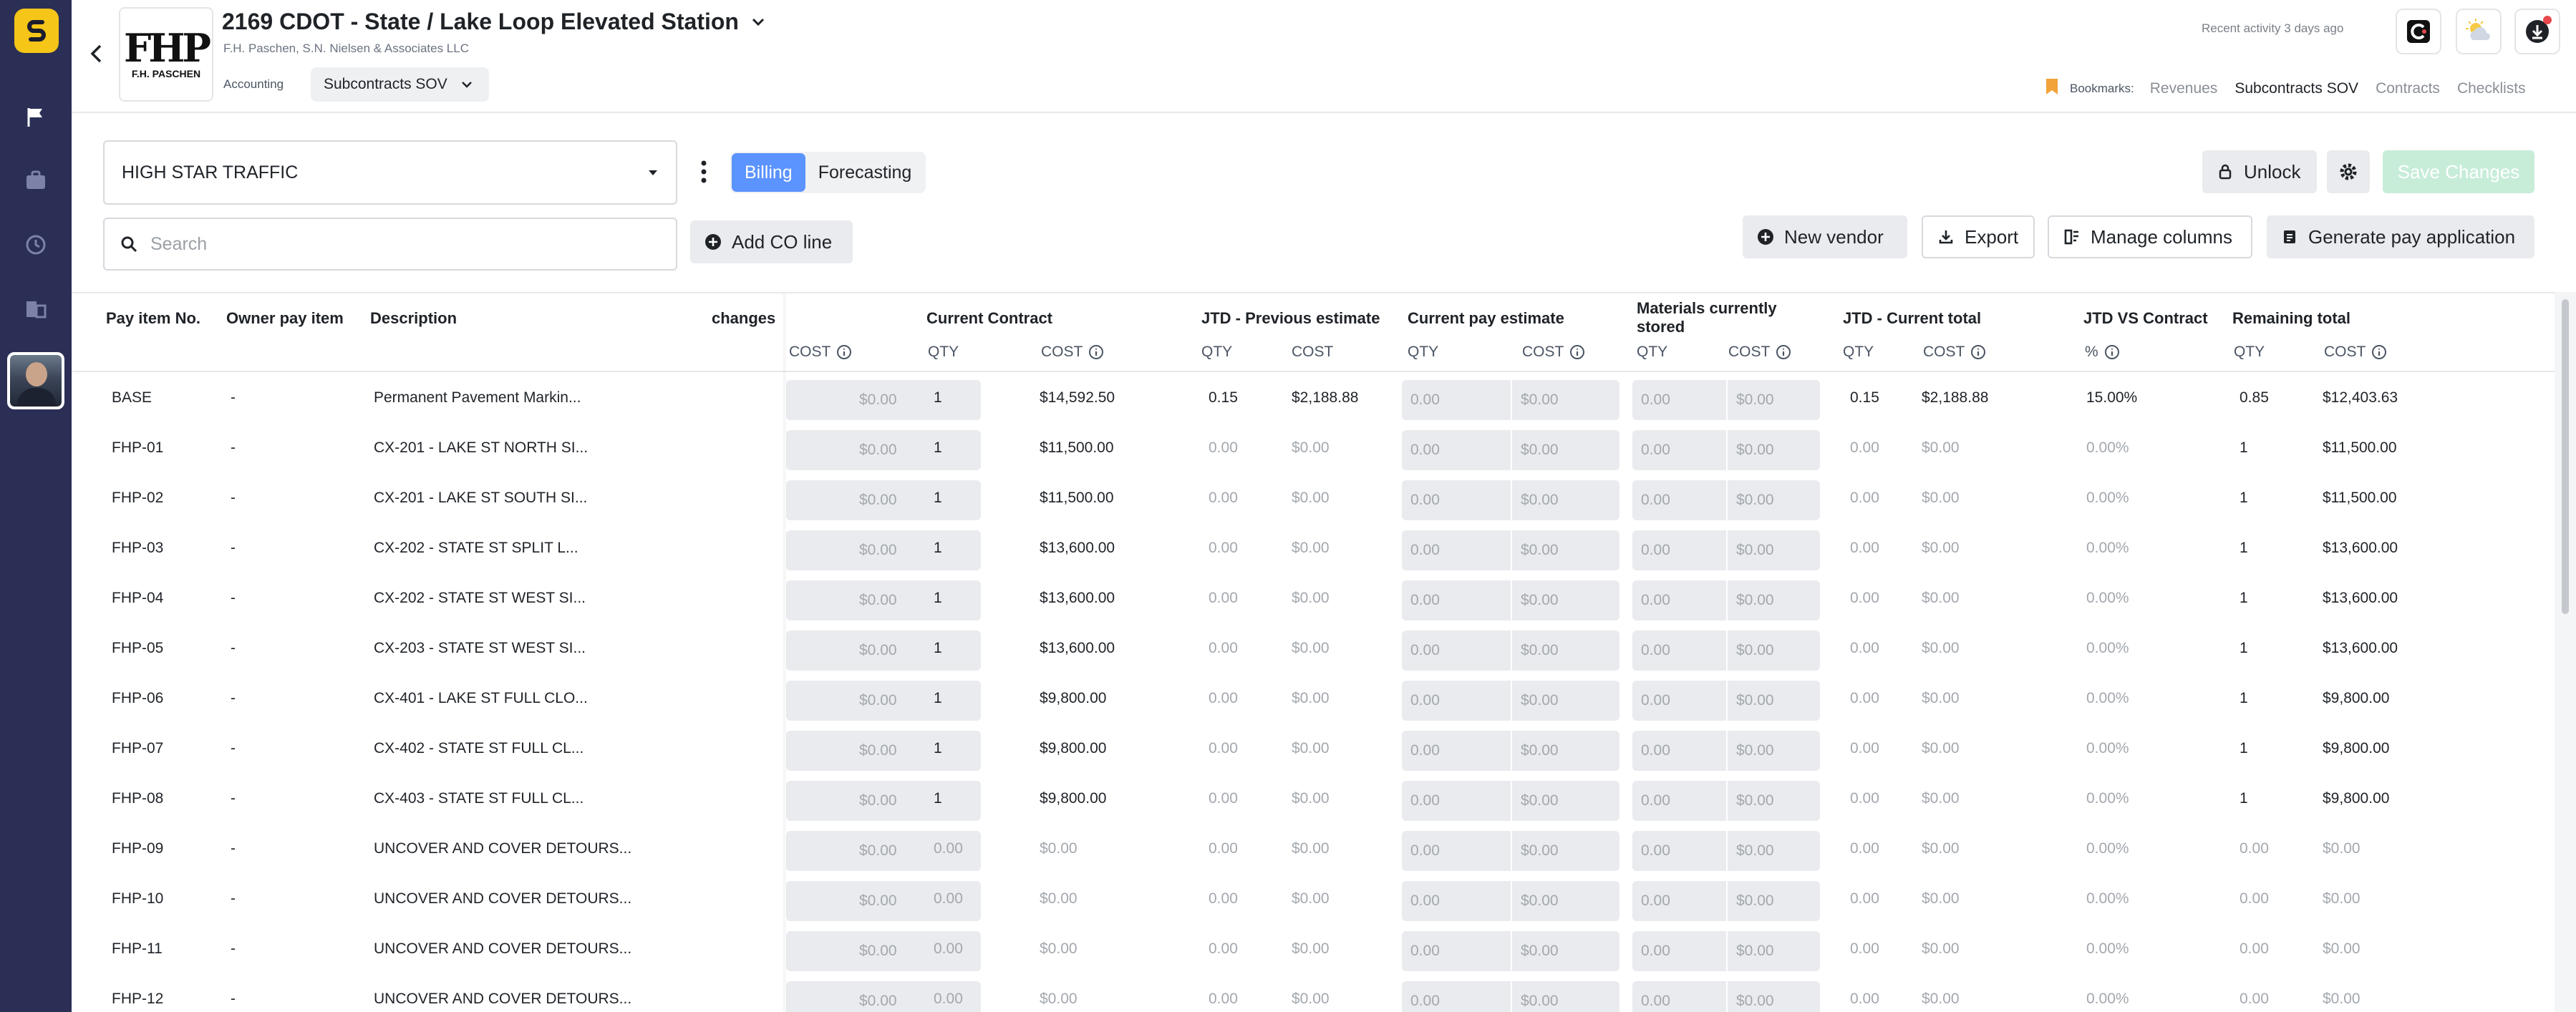 Image resolution: width=2576 pixels, height=1012 pixels. Describe the element at coordinates (2150, 236) in the screenshot. I see `manage-columns-button: Manage columns` at that location.